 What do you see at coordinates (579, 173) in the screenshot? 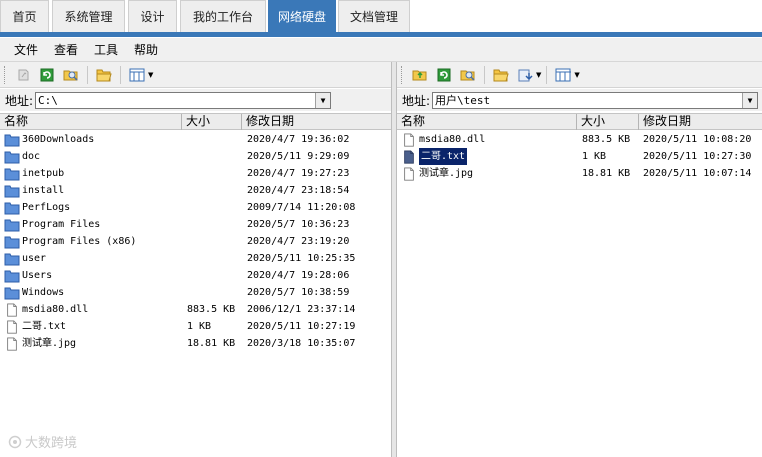
I see `file-row: 测试章.jpg 18.81 KB 2020/5/11 10:07:14` at bounding box center [579, 173].